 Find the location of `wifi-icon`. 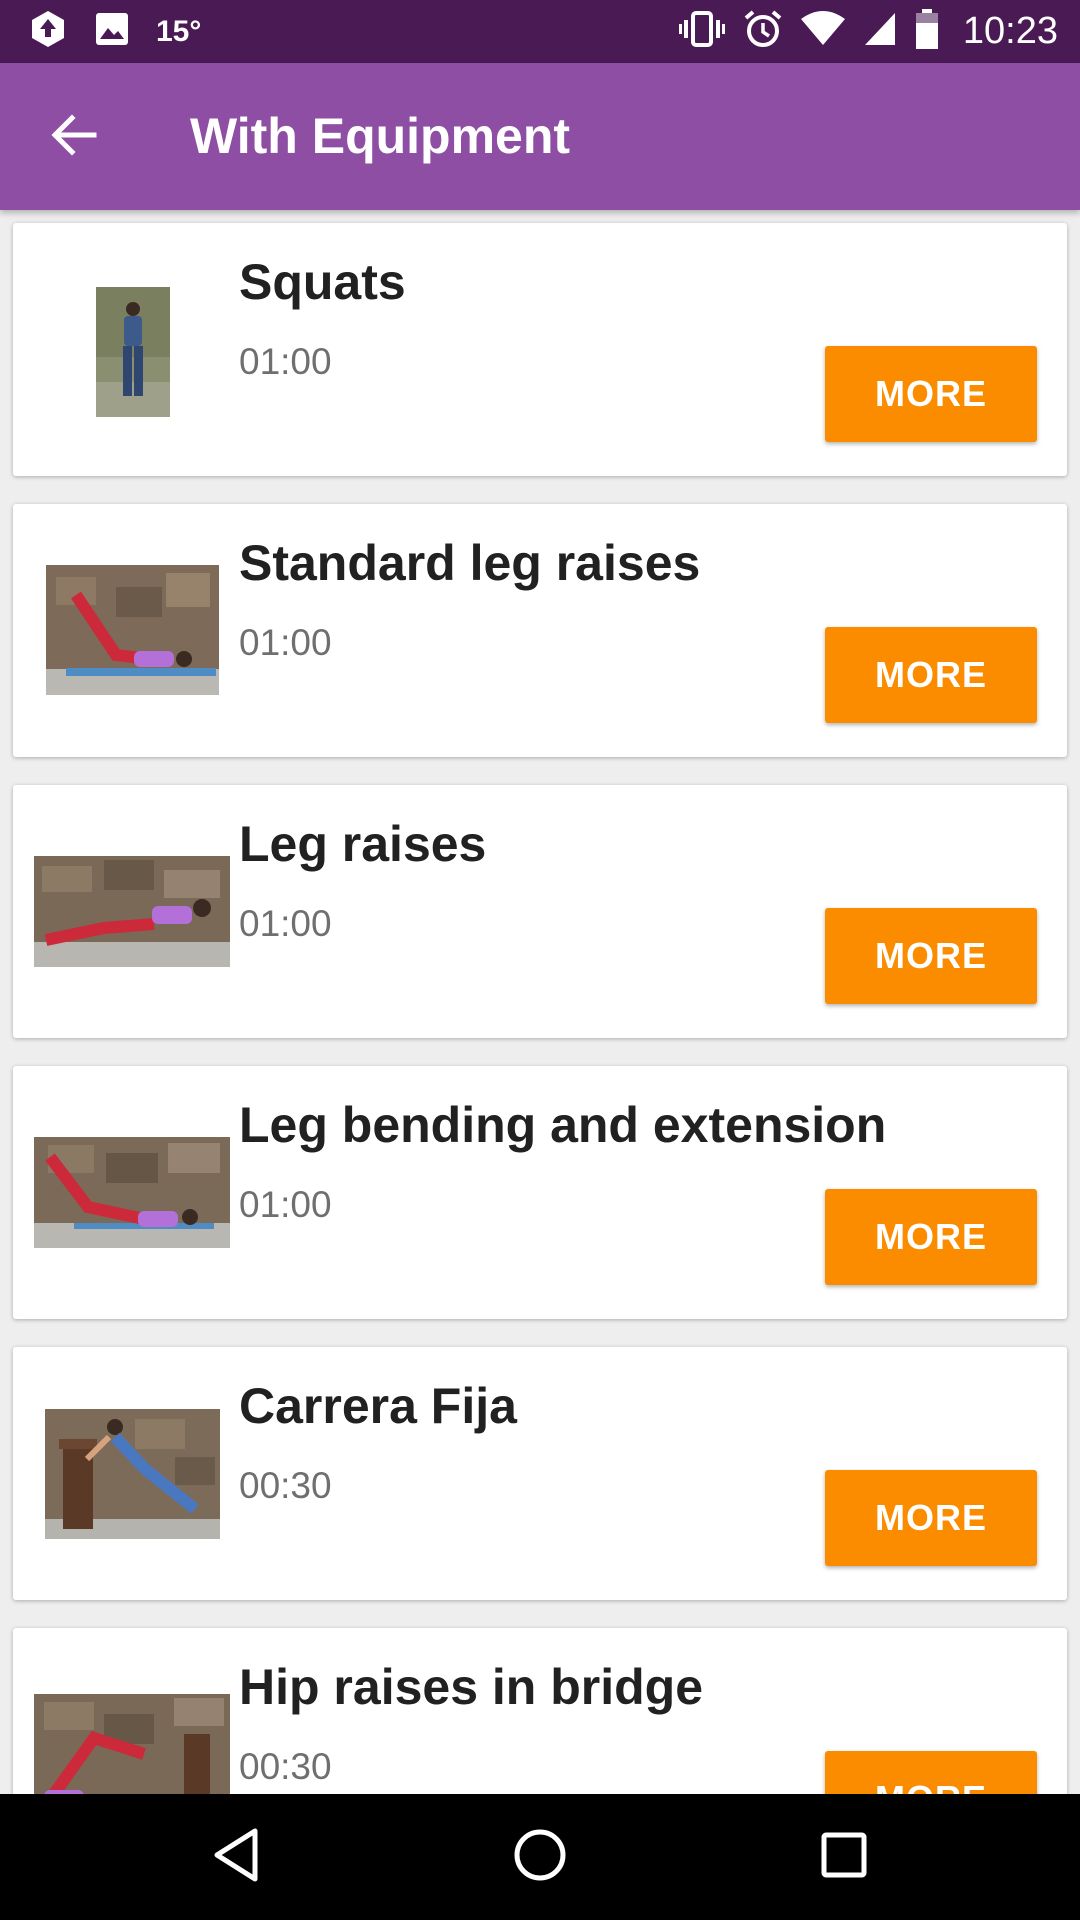

wifi-icon is located at coordinates (822, 31).